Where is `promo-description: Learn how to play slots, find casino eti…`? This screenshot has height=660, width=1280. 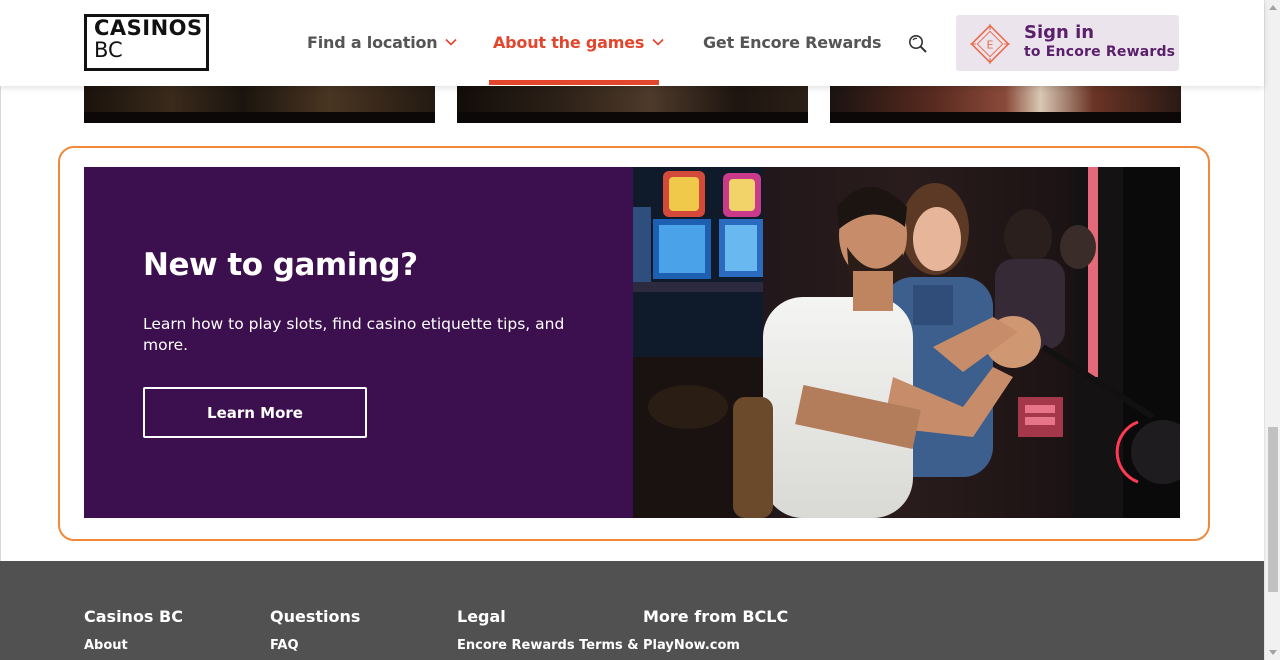
promo-description: Learn how to play slots, find casino eti… is located at coordinates (354, 334).